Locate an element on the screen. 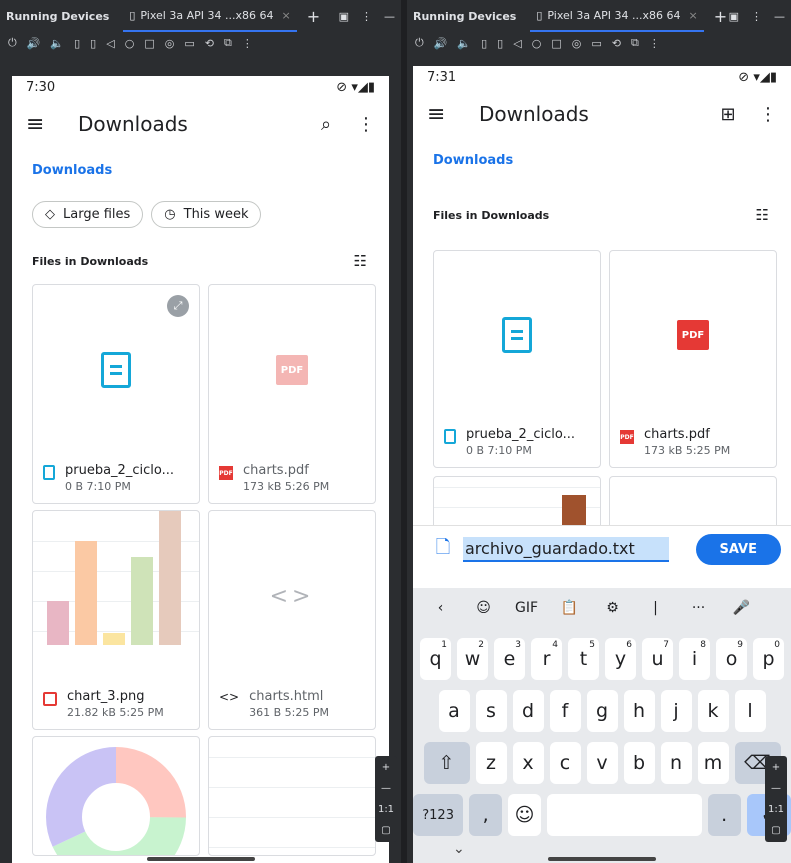  gif-button: GIF is located at coordinates (526, 608).